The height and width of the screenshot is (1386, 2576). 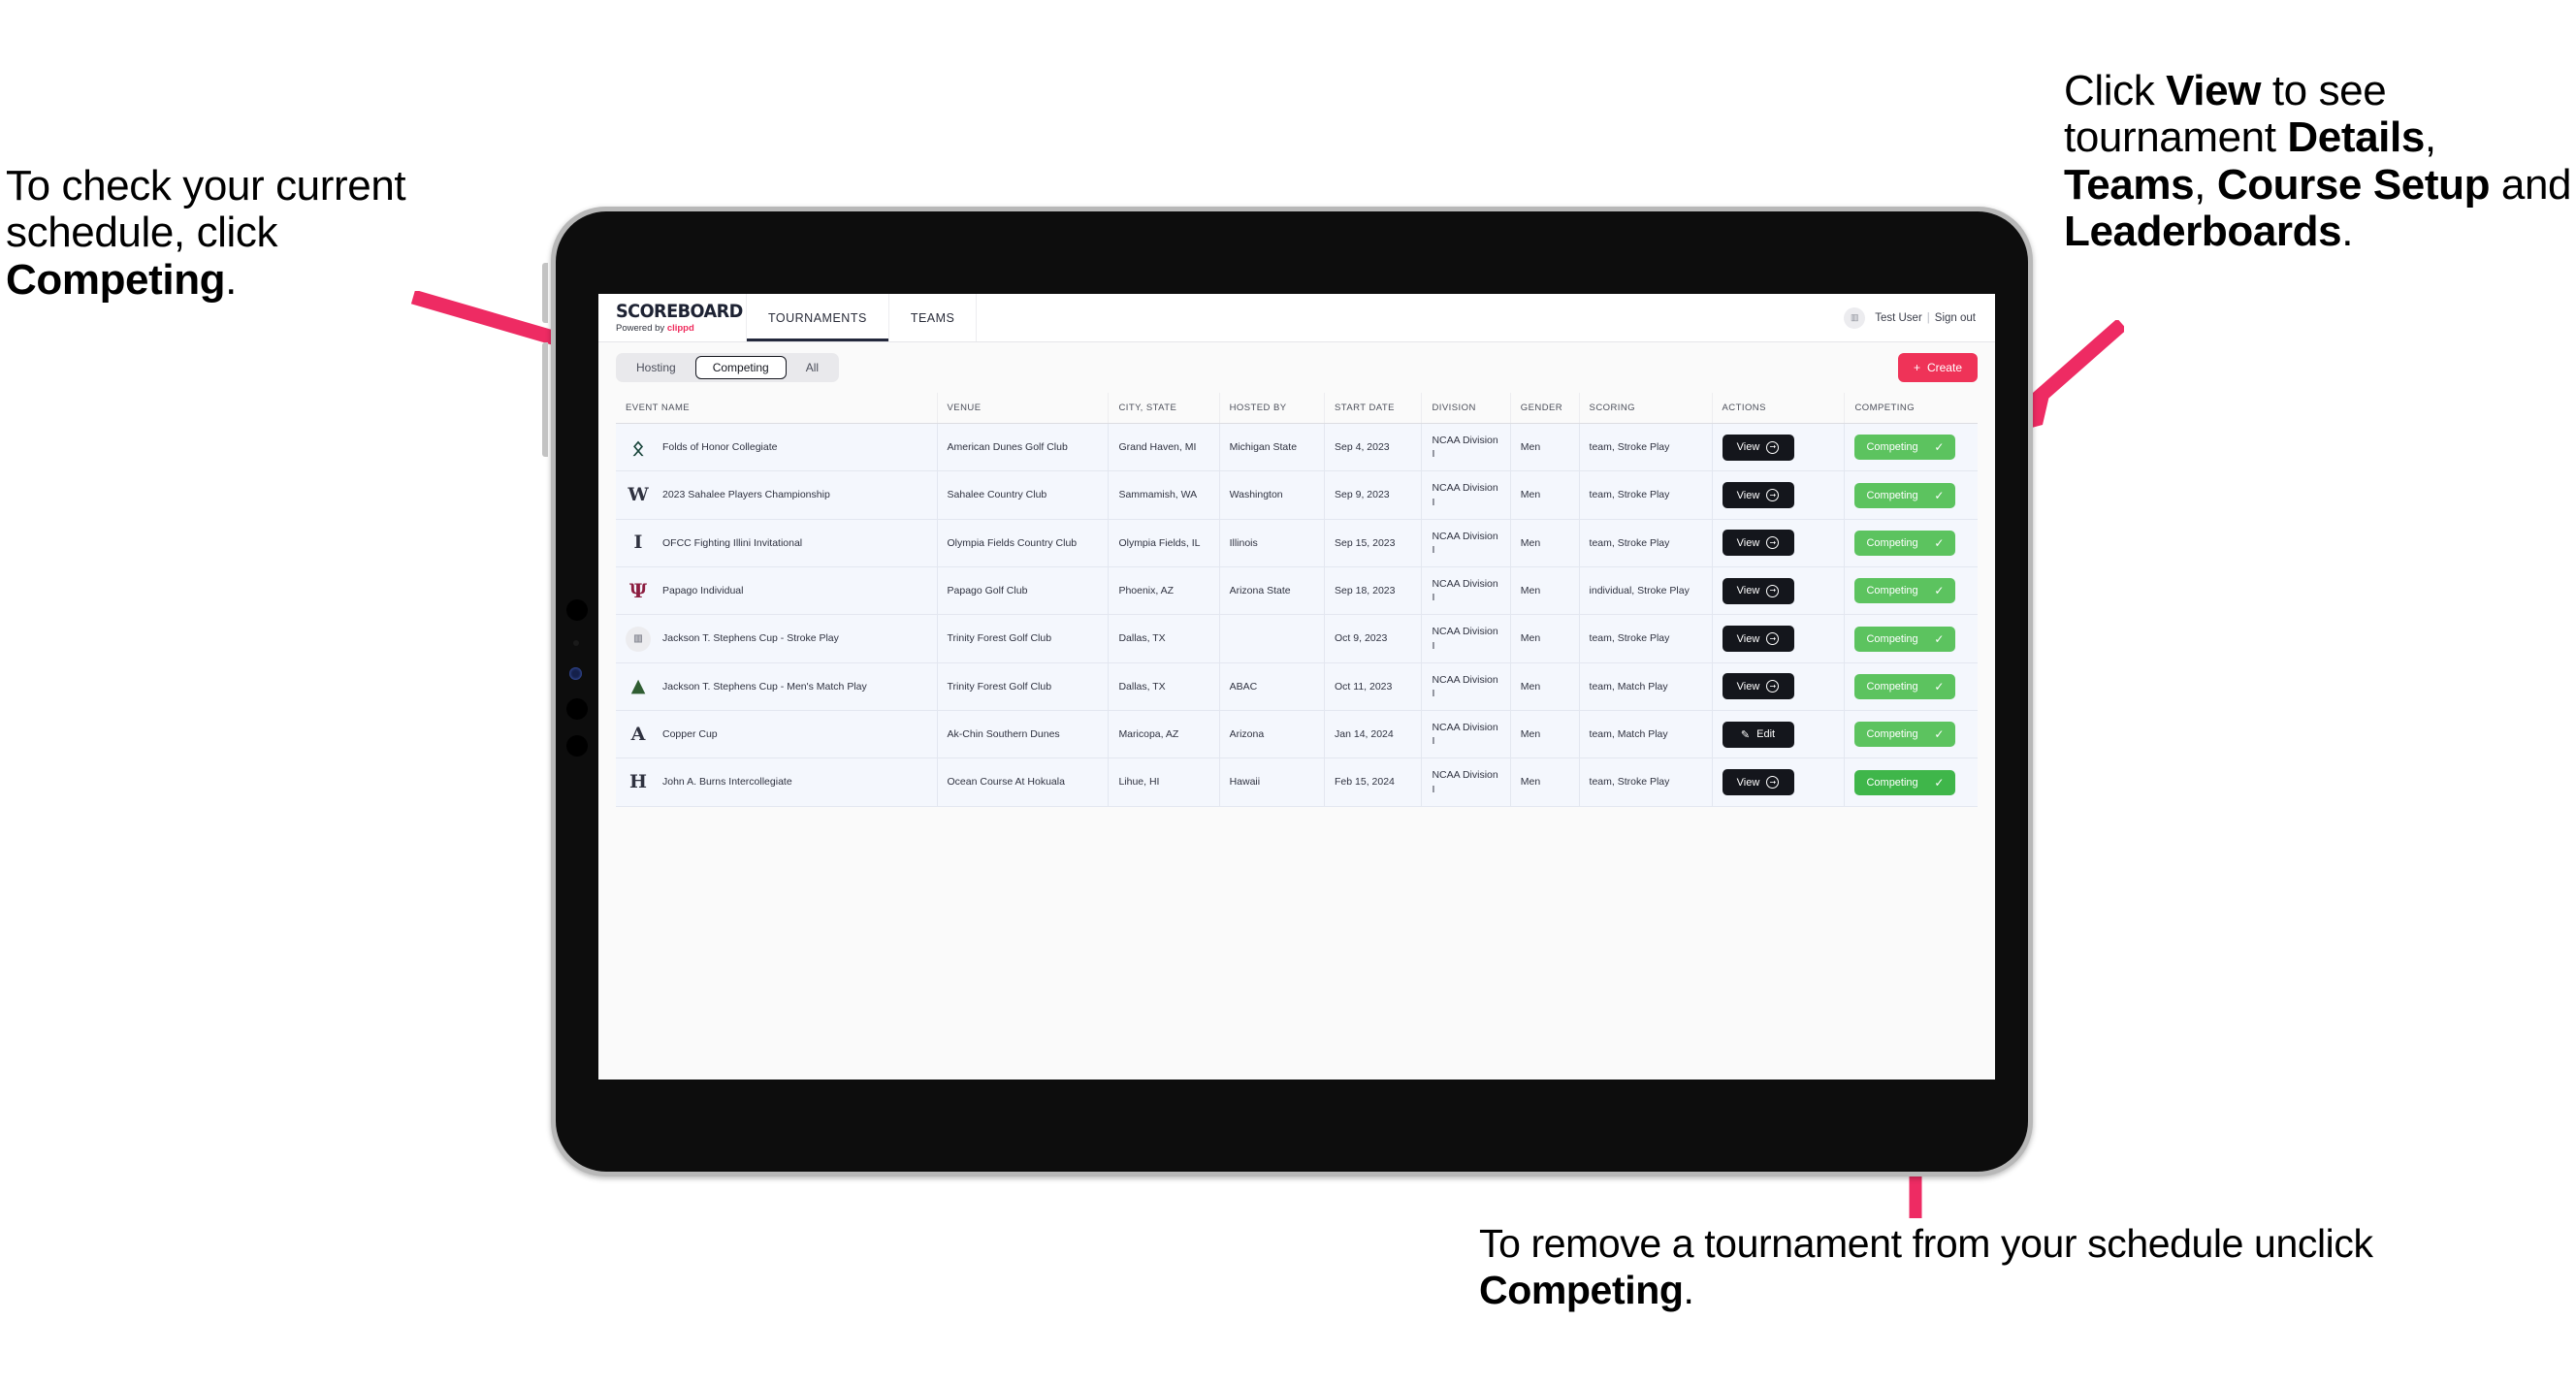 I want to click on cell-city-state: Grand Haven, MI, so click(x=1164, y=447).